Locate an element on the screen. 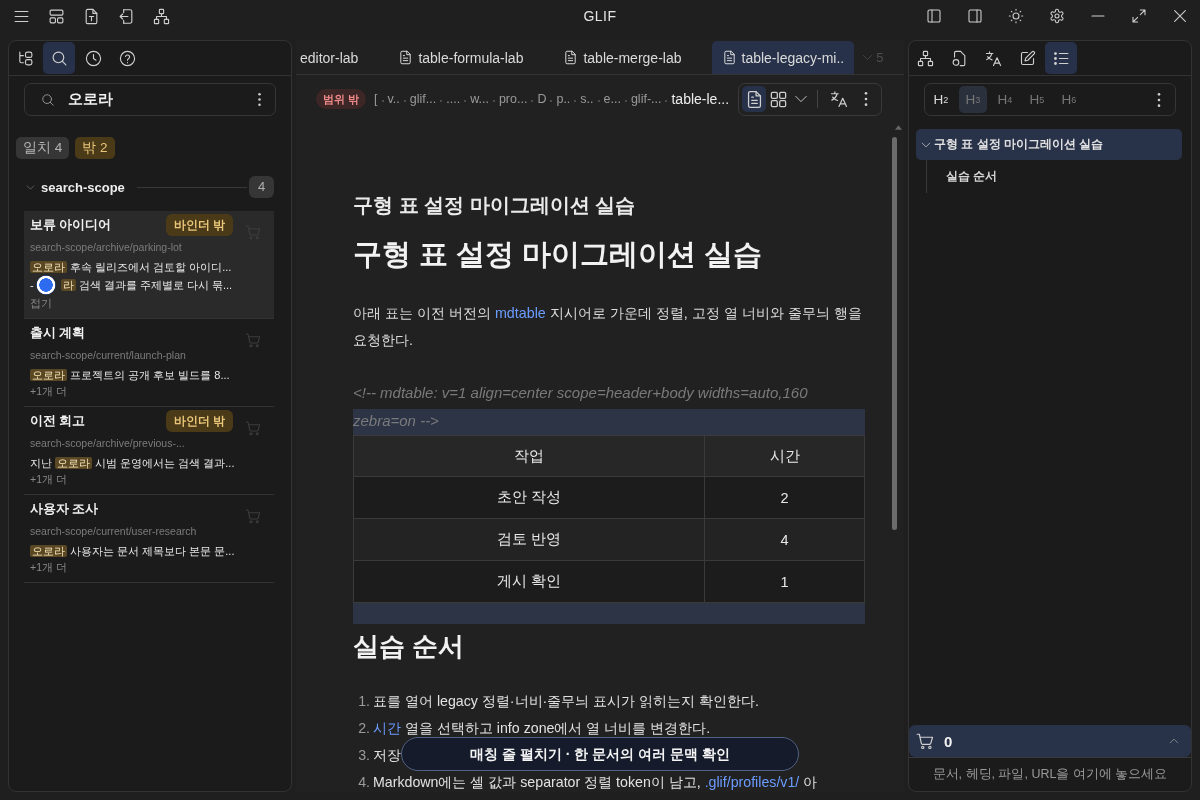  document-tab: table-legacy-mi.. is located at coordinates (783, 57).